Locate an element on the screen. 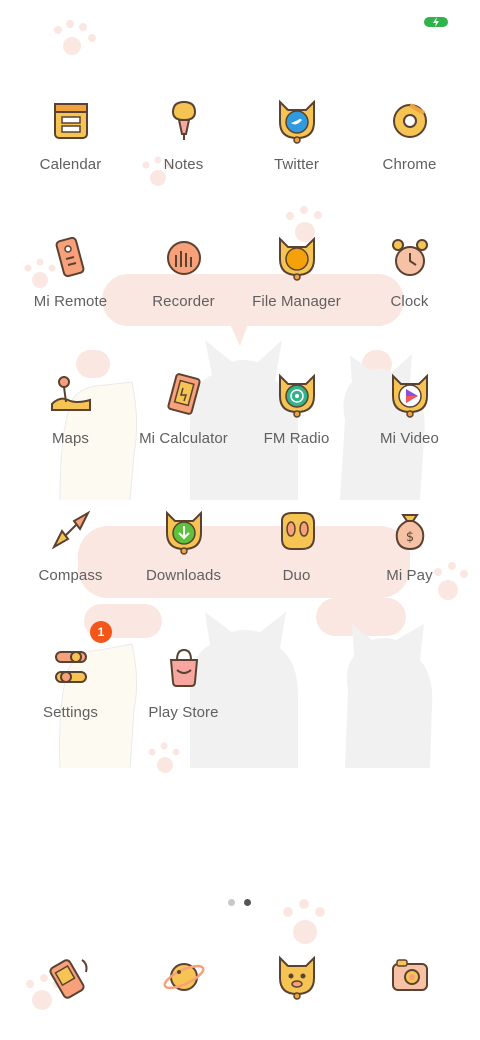  phone-icon is located at coordinates (71, 977).